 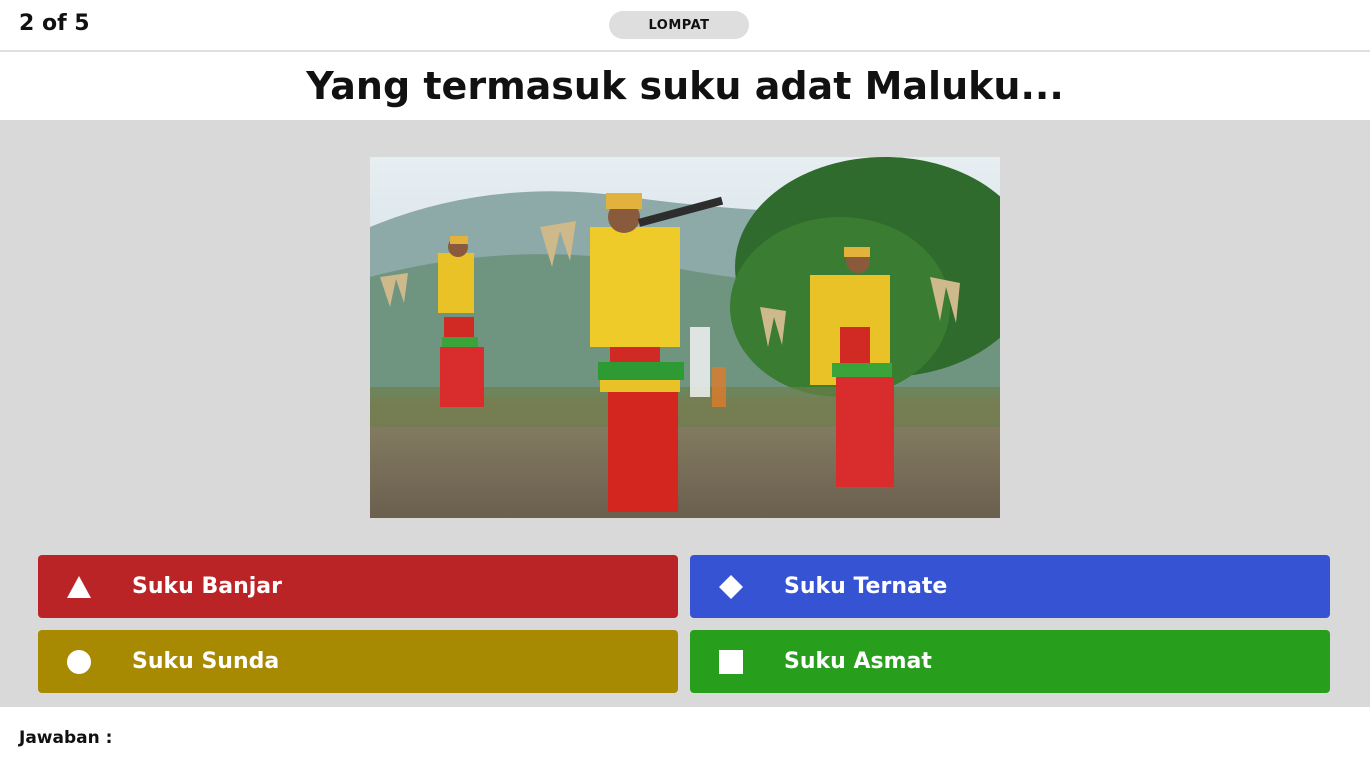 What do you see at coordinates (731, 662) in the screenshot?
I see `square-icon` at bounding box center [731, 662].